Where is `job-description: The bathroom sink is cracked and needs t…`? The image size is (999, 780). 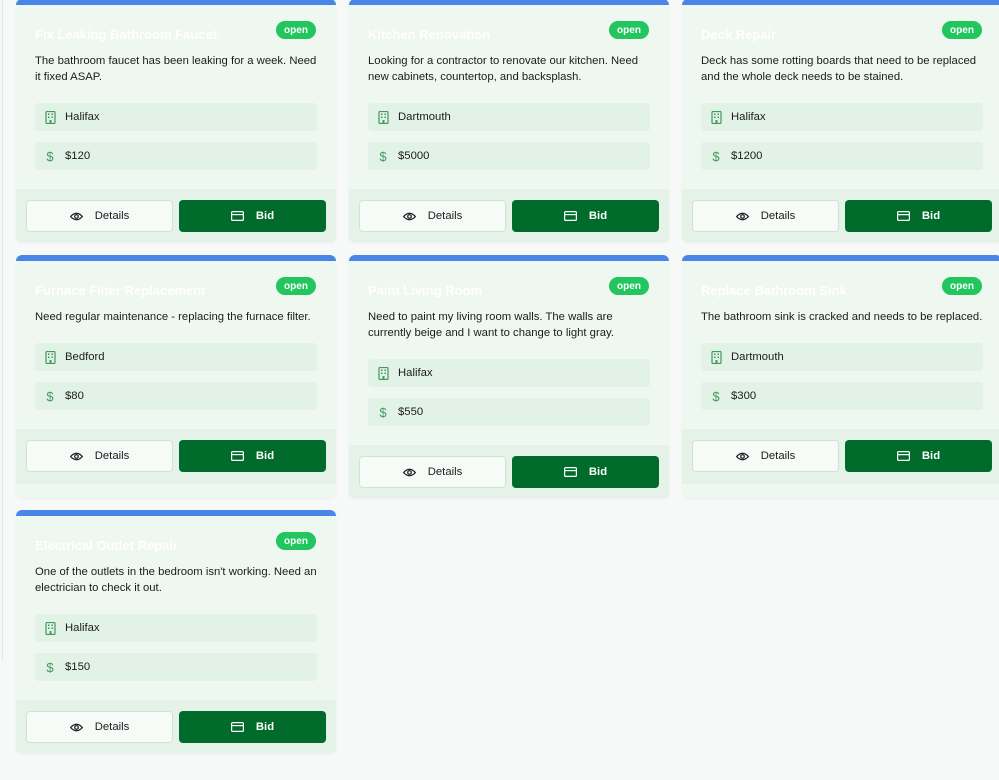
job-description: The bathroom sink is cracked and needs t… is located at coordinates (842, 317).